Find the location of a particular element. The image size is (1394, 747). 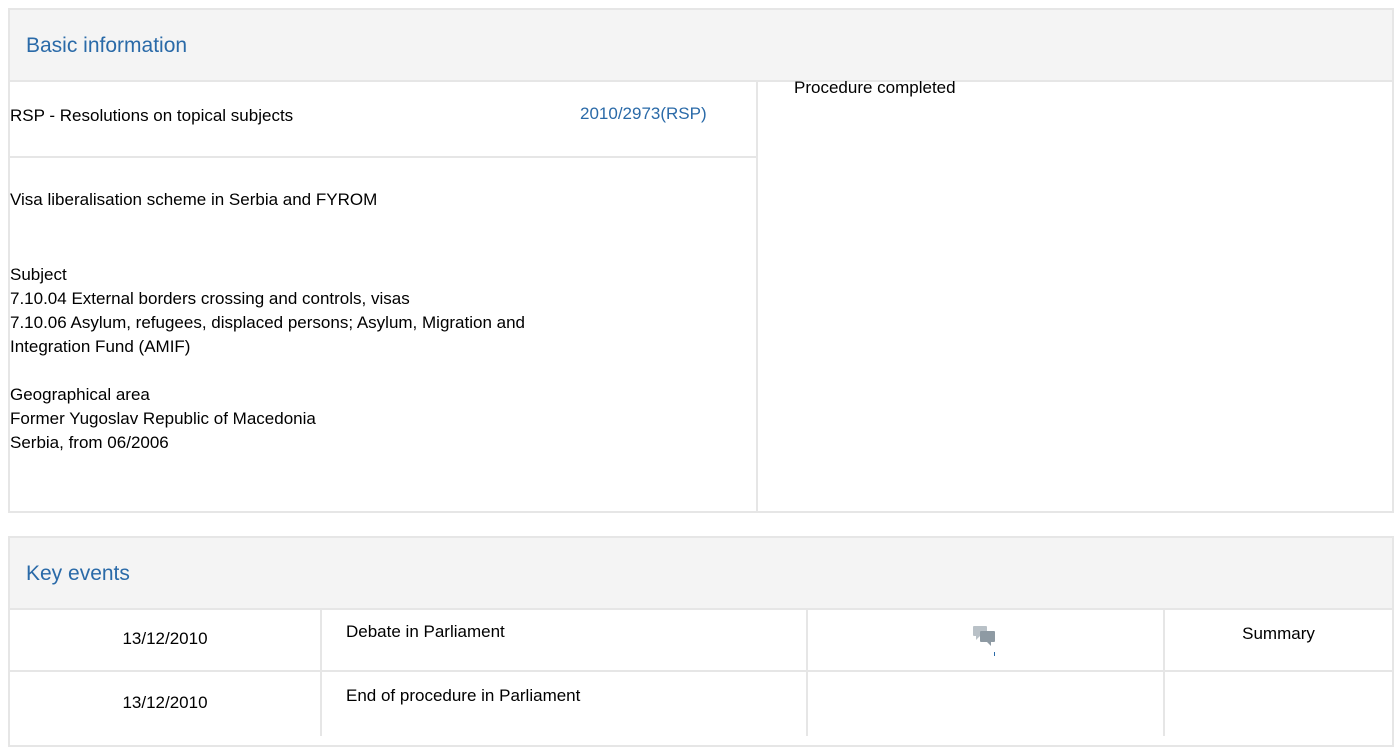

event-title: End of procedure in Parliament is located at coordinates (463, 695).